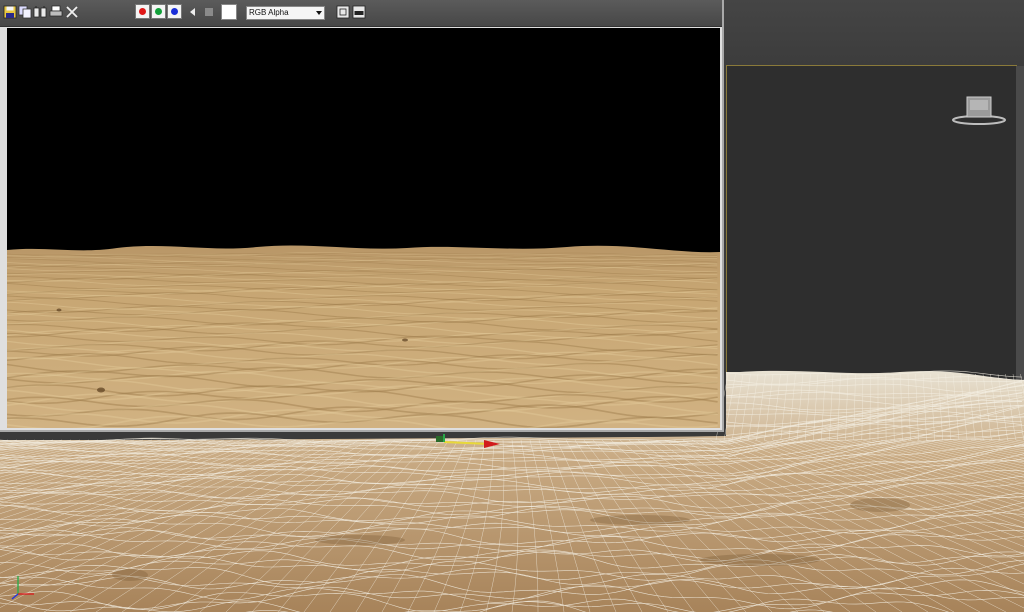 Image resolution: width=1024 pixels, height=612 pixels. I want to click on copy-image-icon, so click(25, 12).